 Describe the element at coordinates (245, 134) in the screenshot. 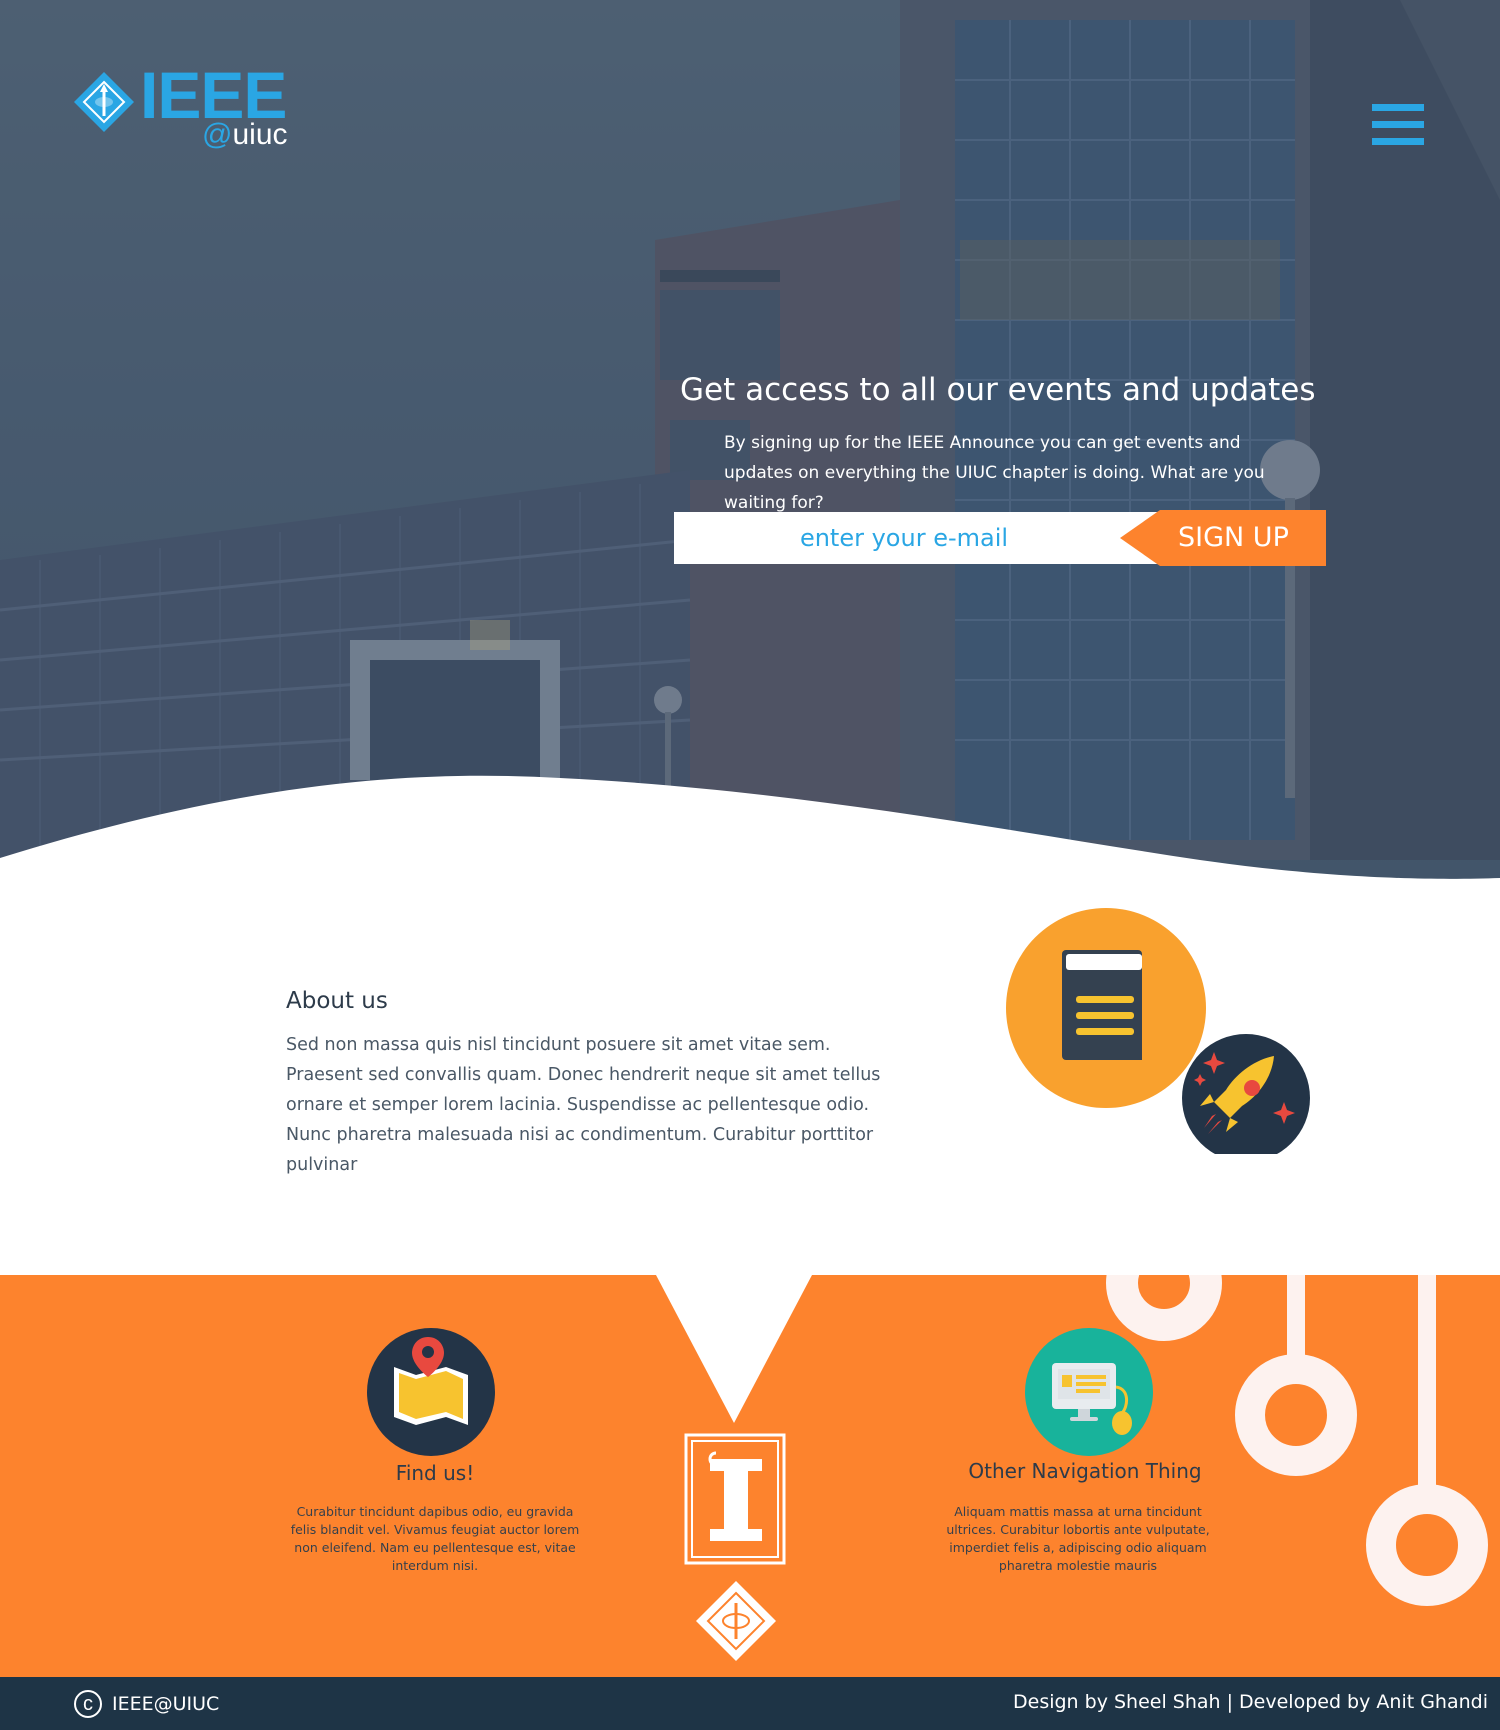

I see `logo-subtitle: @uiuc` at that location.